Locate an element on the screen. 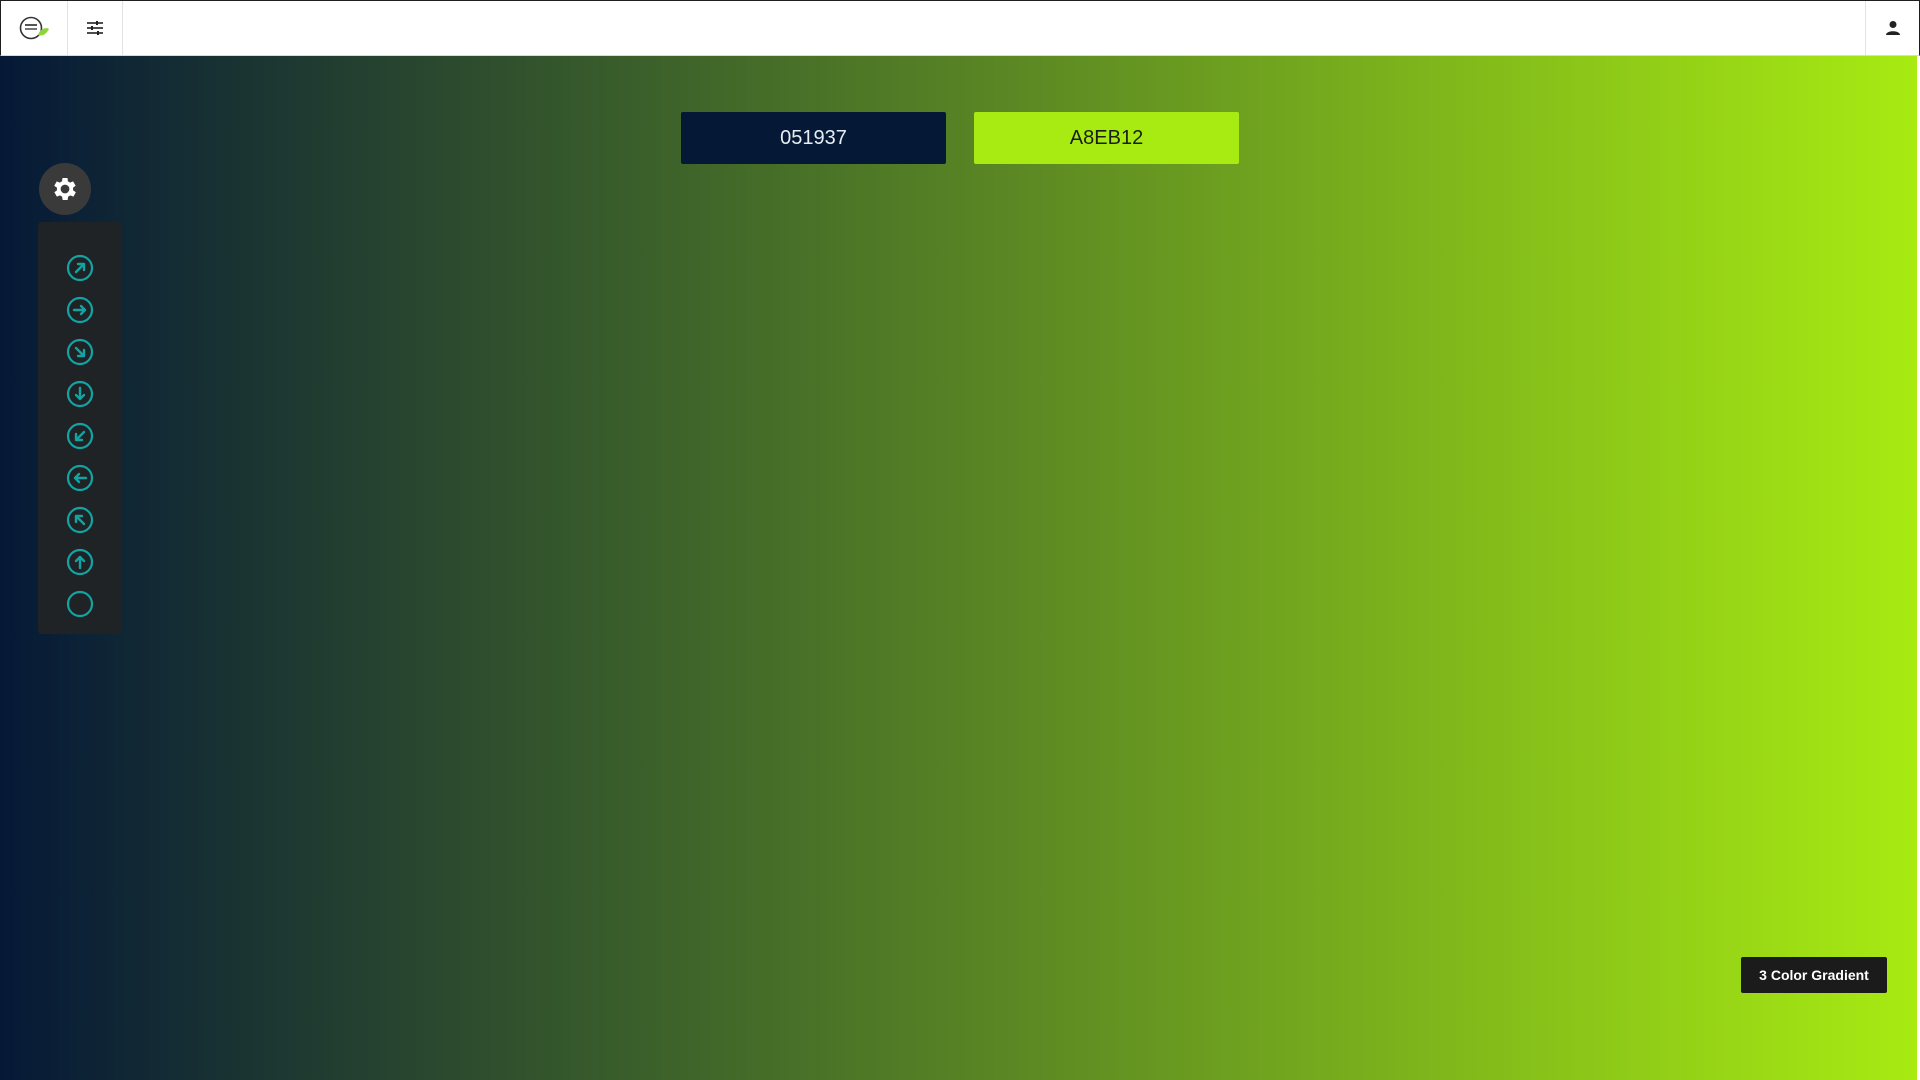 The image size is (1920, 1080). direction-up-left-button is located at coordinates (80, 520).